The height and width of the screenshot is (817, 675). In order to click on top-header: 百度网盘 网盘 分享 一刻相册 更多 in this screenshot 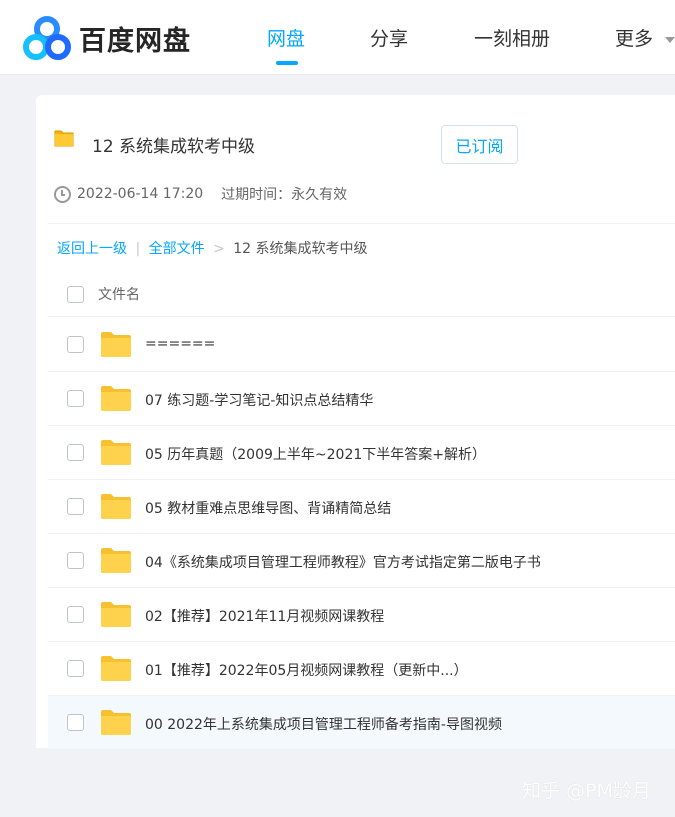, I will do `click(337, 37)`.